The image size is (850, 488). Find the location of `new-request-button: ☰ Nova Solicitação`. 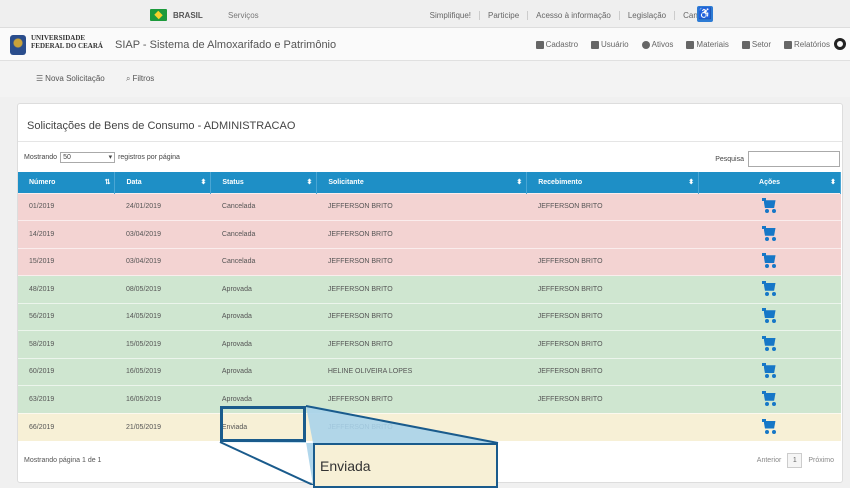

new-request-button: ☰ Nova Solicitação is located at coordinates (70, 78).